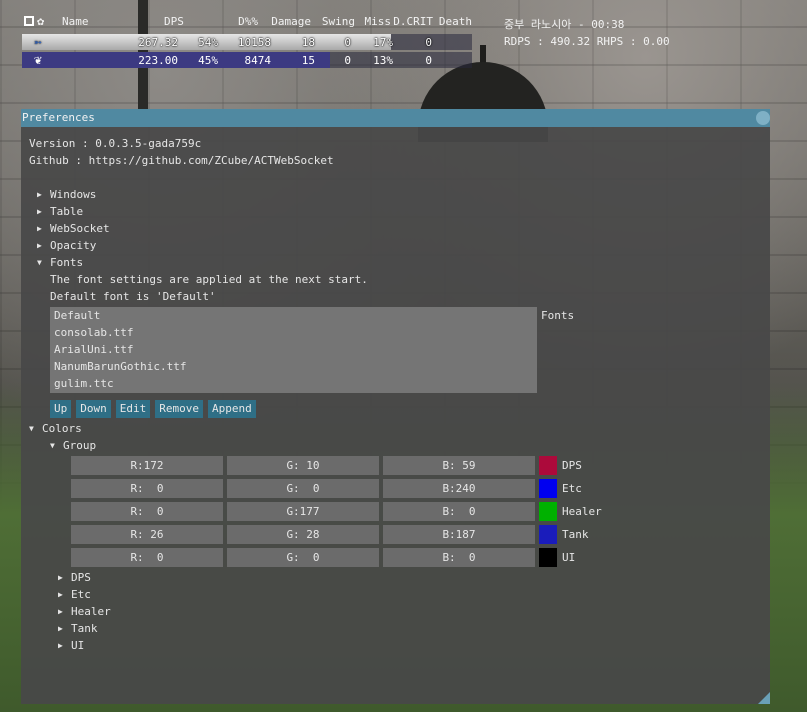  Describe the element at coordinates (383, 60) in the screenshot. I see `row-dcrit: 13%` at that location.